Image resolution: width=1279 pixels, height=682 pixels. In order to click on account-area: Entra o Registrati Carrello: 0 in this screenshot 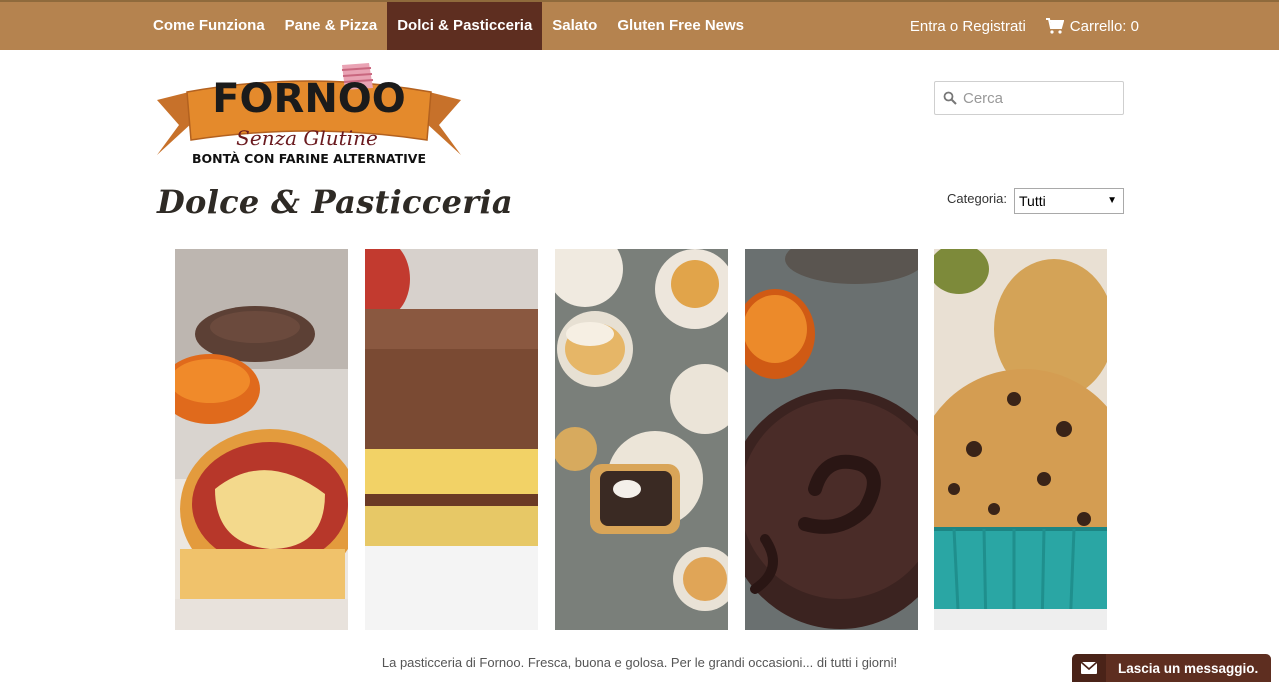, I will do `click(1024, 26)`.